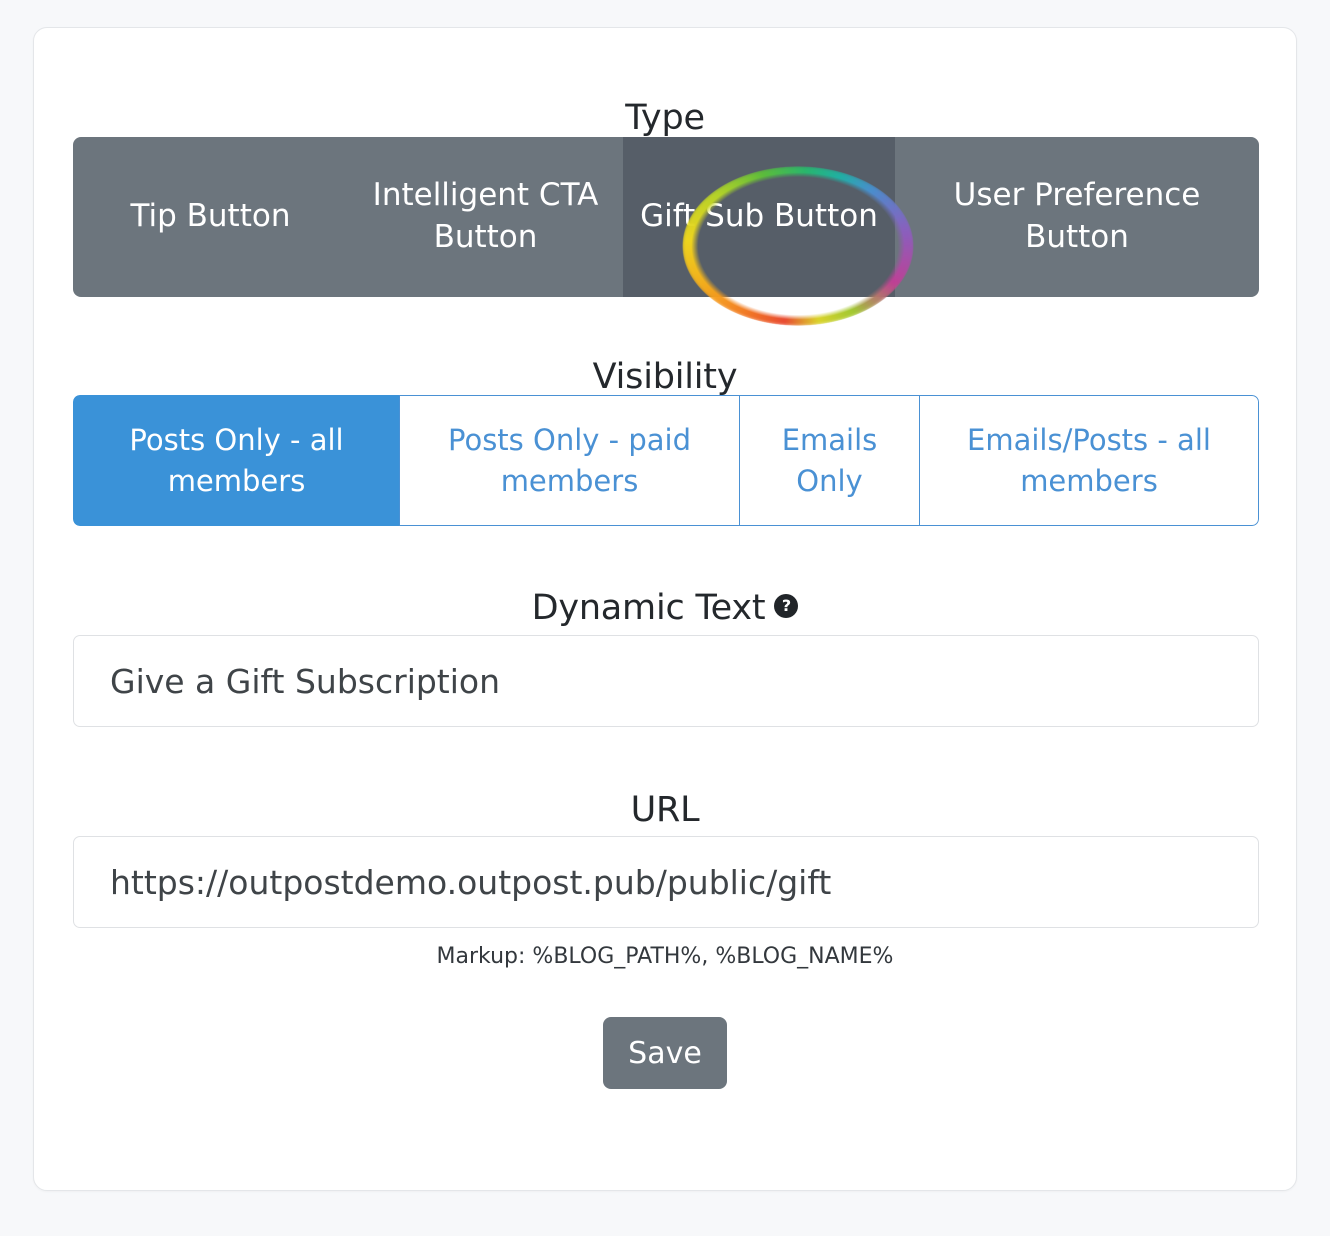  Describe the element at coordinates (569, 460) in the screenshot. I see `visibility-option-posts-only-paid-members: Posts Only - paid members` at that location.